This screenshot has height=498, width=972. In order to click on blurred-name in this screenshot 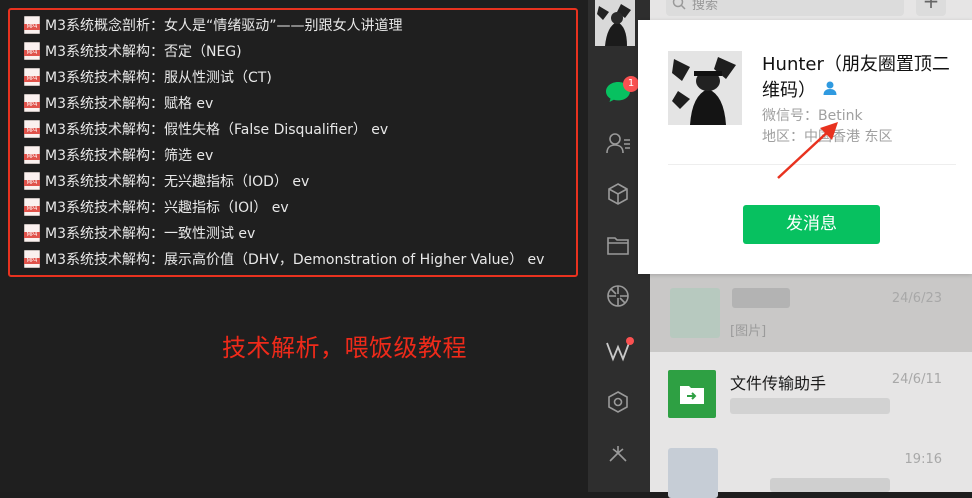, I will do `click(761, 298)`.